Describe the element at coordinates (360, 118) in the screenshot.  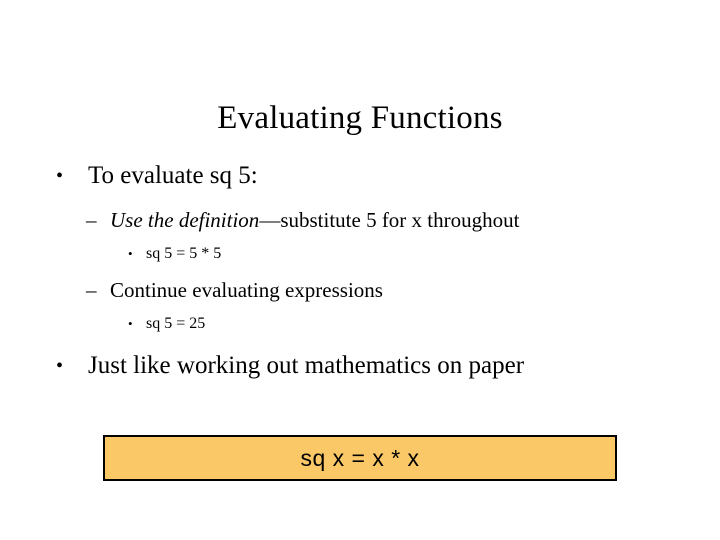
I see `page-title: Evaluating Functions` at that location.